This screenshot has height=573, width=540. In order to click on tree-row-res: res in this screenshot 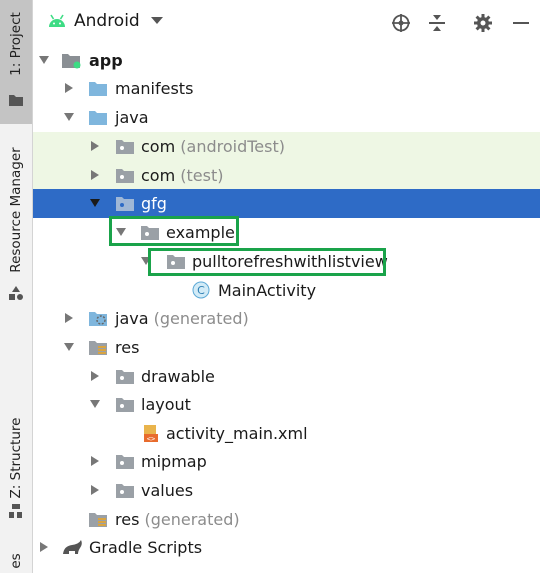, I will do `click(286, 347)`.